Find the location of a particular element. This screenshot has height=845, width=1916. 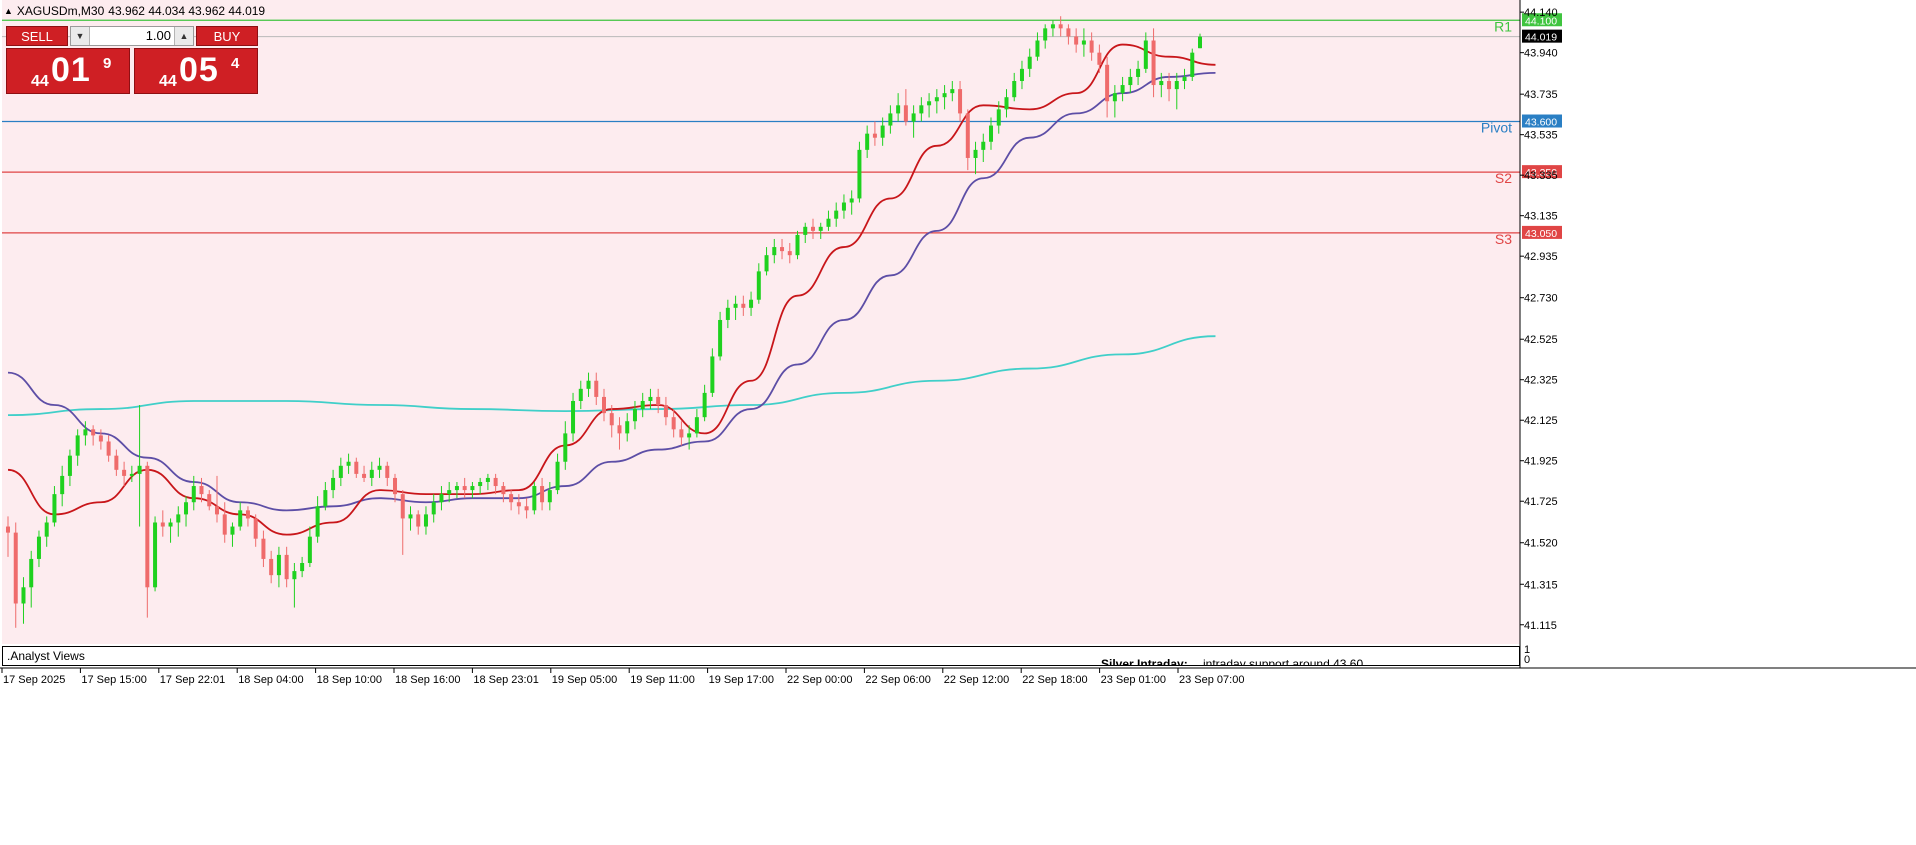

price-tick-label: 42.125 is located at coordinates (1541, 421).